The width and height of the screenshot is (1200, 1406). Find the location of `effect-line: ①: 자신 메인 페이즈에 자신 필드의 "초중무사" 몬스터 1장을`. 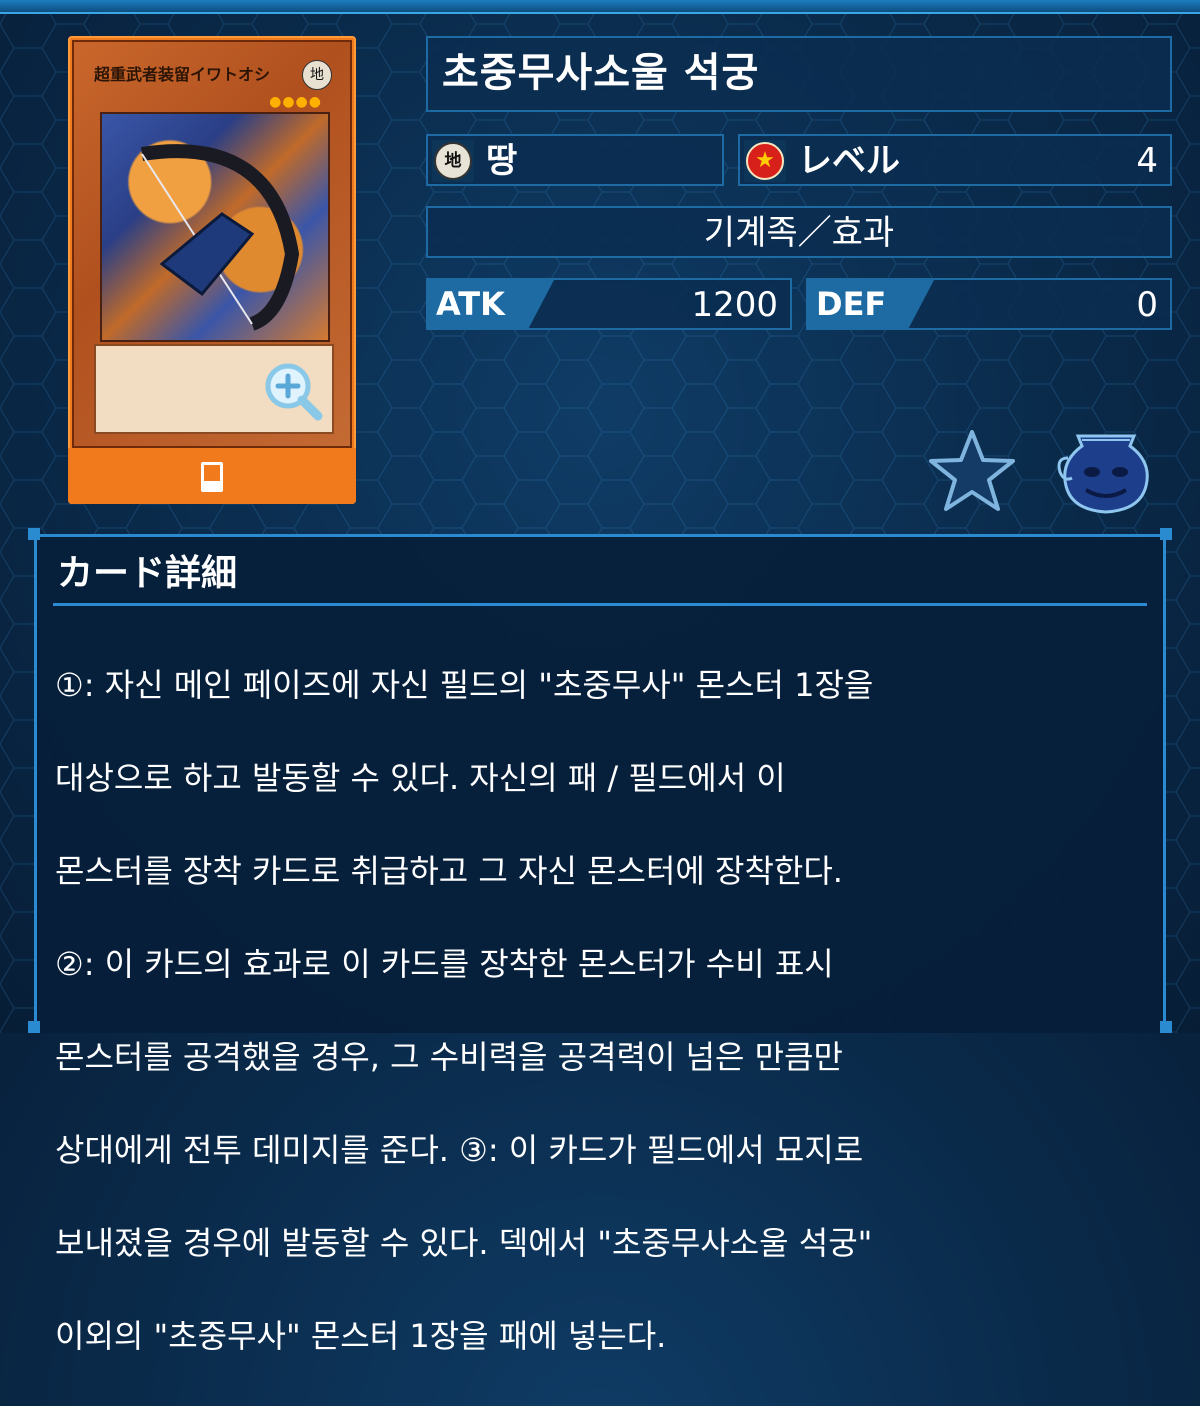

effect-line: ①: 자신 메인 페이즈에 자신 필드의 "초중무사" 몬스터 1장을 is located at coordinates (464, 684).